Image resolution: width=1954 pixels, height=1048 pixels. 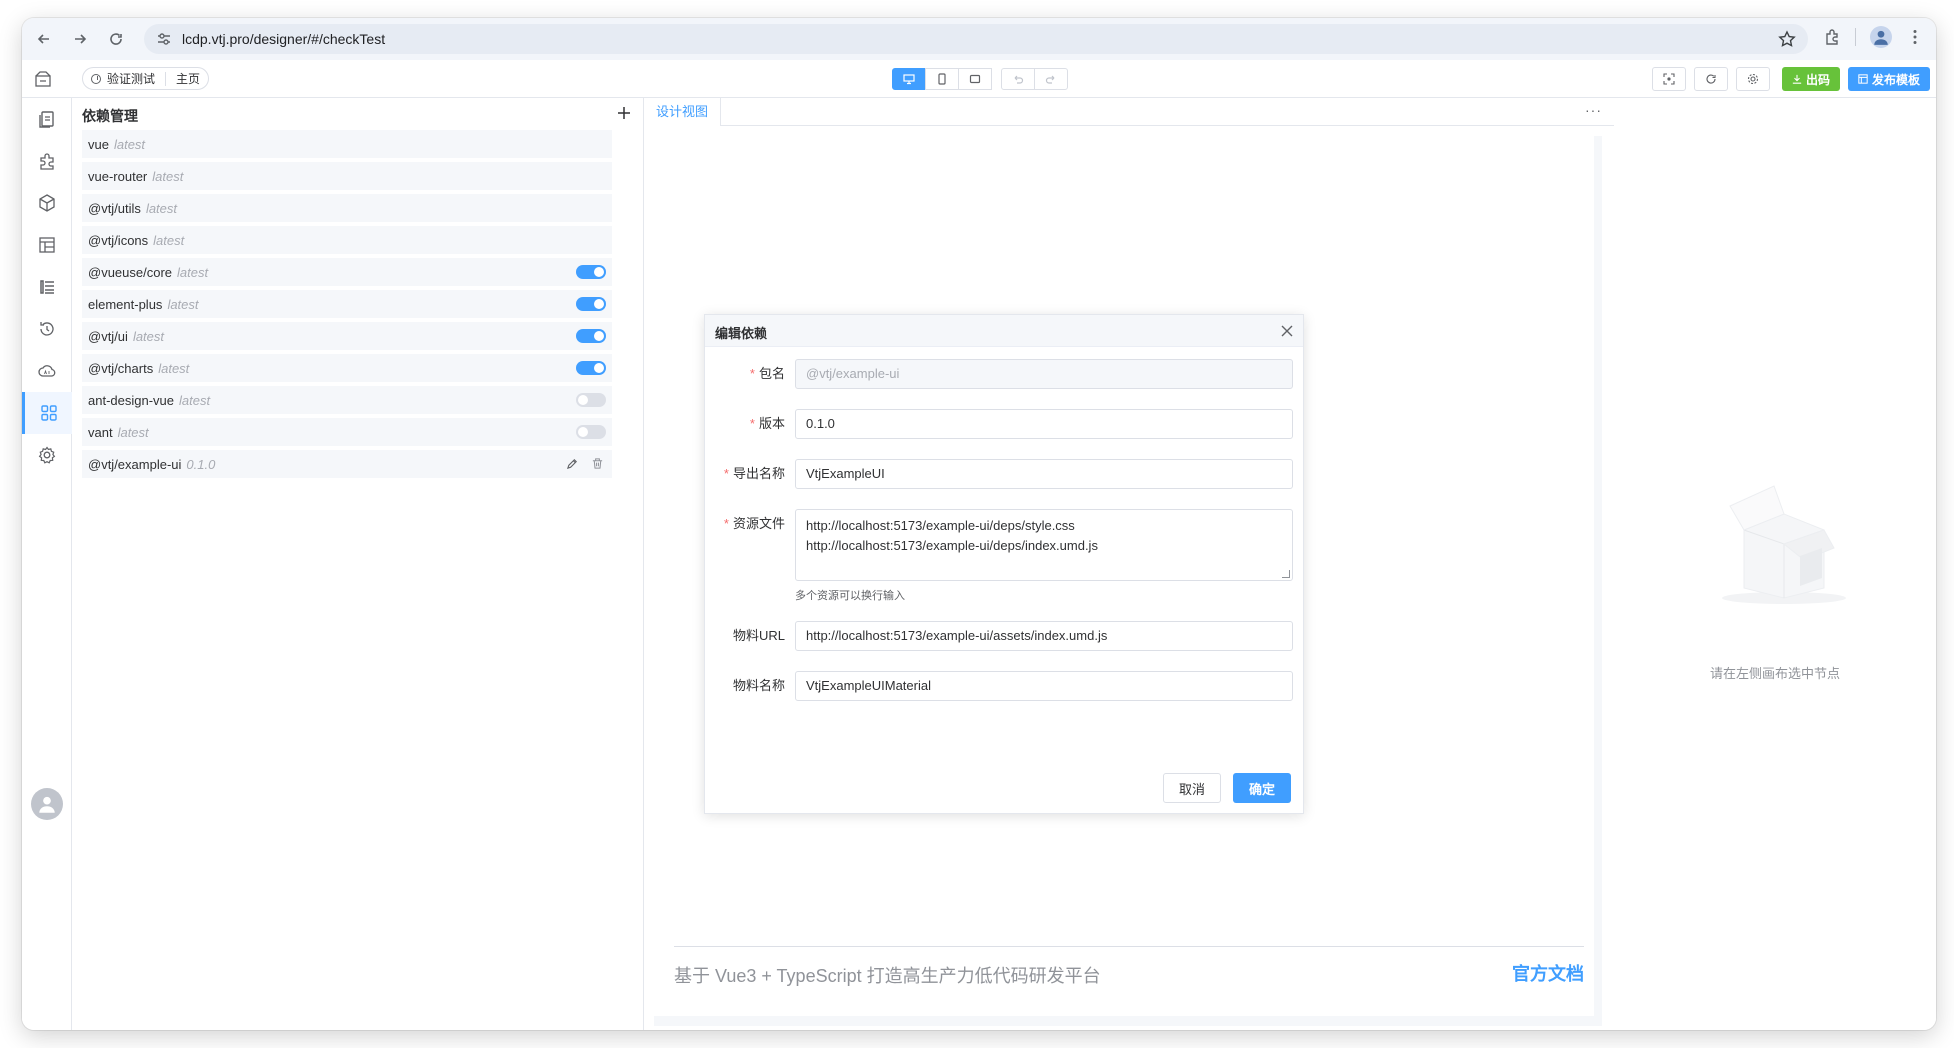 I want to click on reload-icon, so click(x=116, y=39).